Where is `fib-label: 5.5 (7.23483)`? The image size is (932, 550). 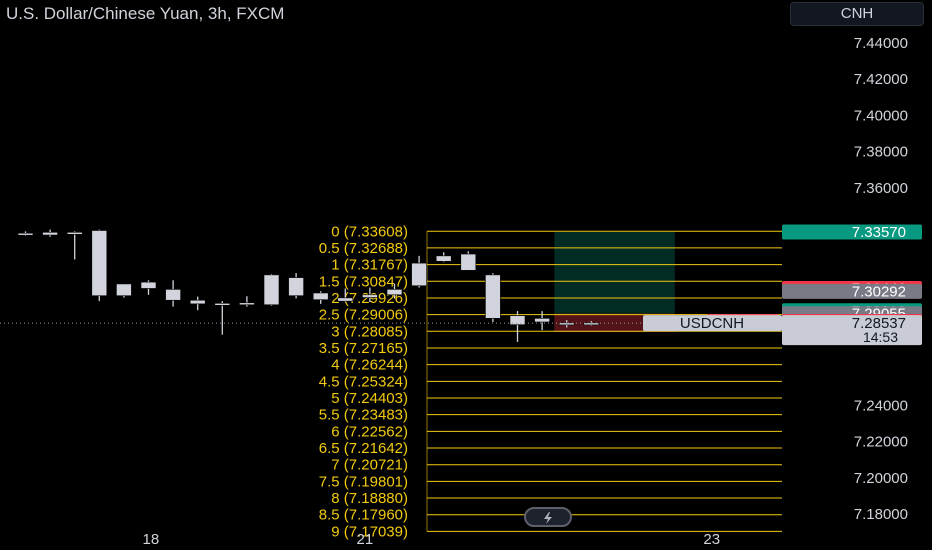
fib-label: 5.5 (7.23483) is located at coordinates (363, 415).